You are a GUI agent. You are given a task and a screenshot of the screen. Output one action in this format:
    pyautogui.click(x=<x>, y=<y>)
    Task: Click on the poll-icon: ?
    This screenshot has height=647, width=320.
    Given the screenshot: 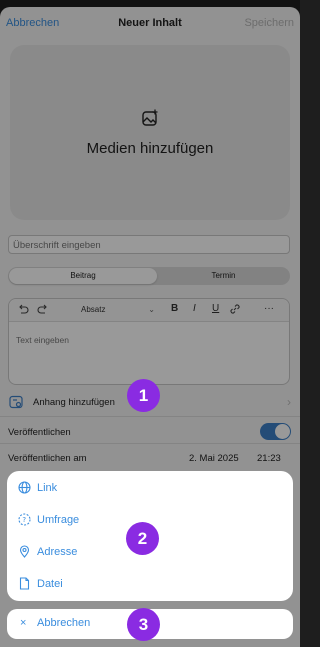 What is the action you would take?
    pyautogui.click(x=24, y=522)
    